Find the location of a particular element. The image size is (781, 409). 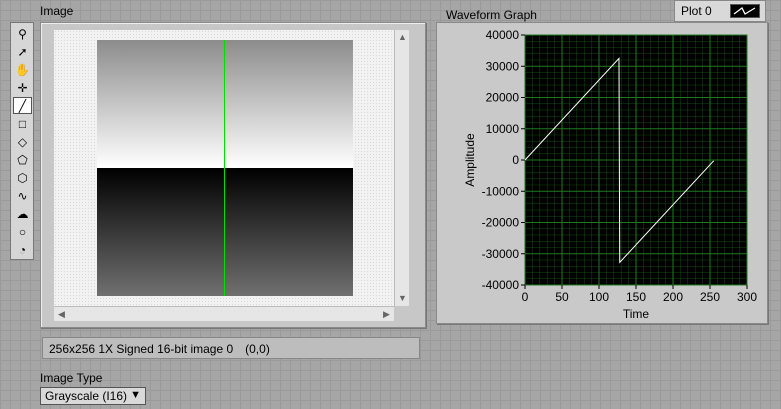

x-tick-label: 250 is located at coordinates (710, 297).